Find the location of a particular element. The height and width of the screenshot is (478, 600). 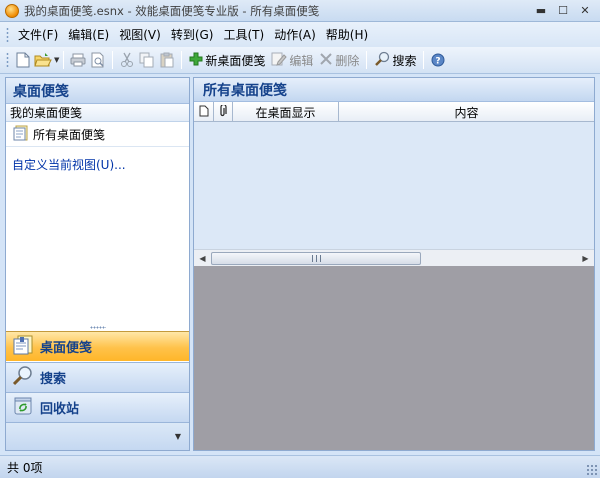

column-content-header: 内容 is located at coordinates (466, 112).